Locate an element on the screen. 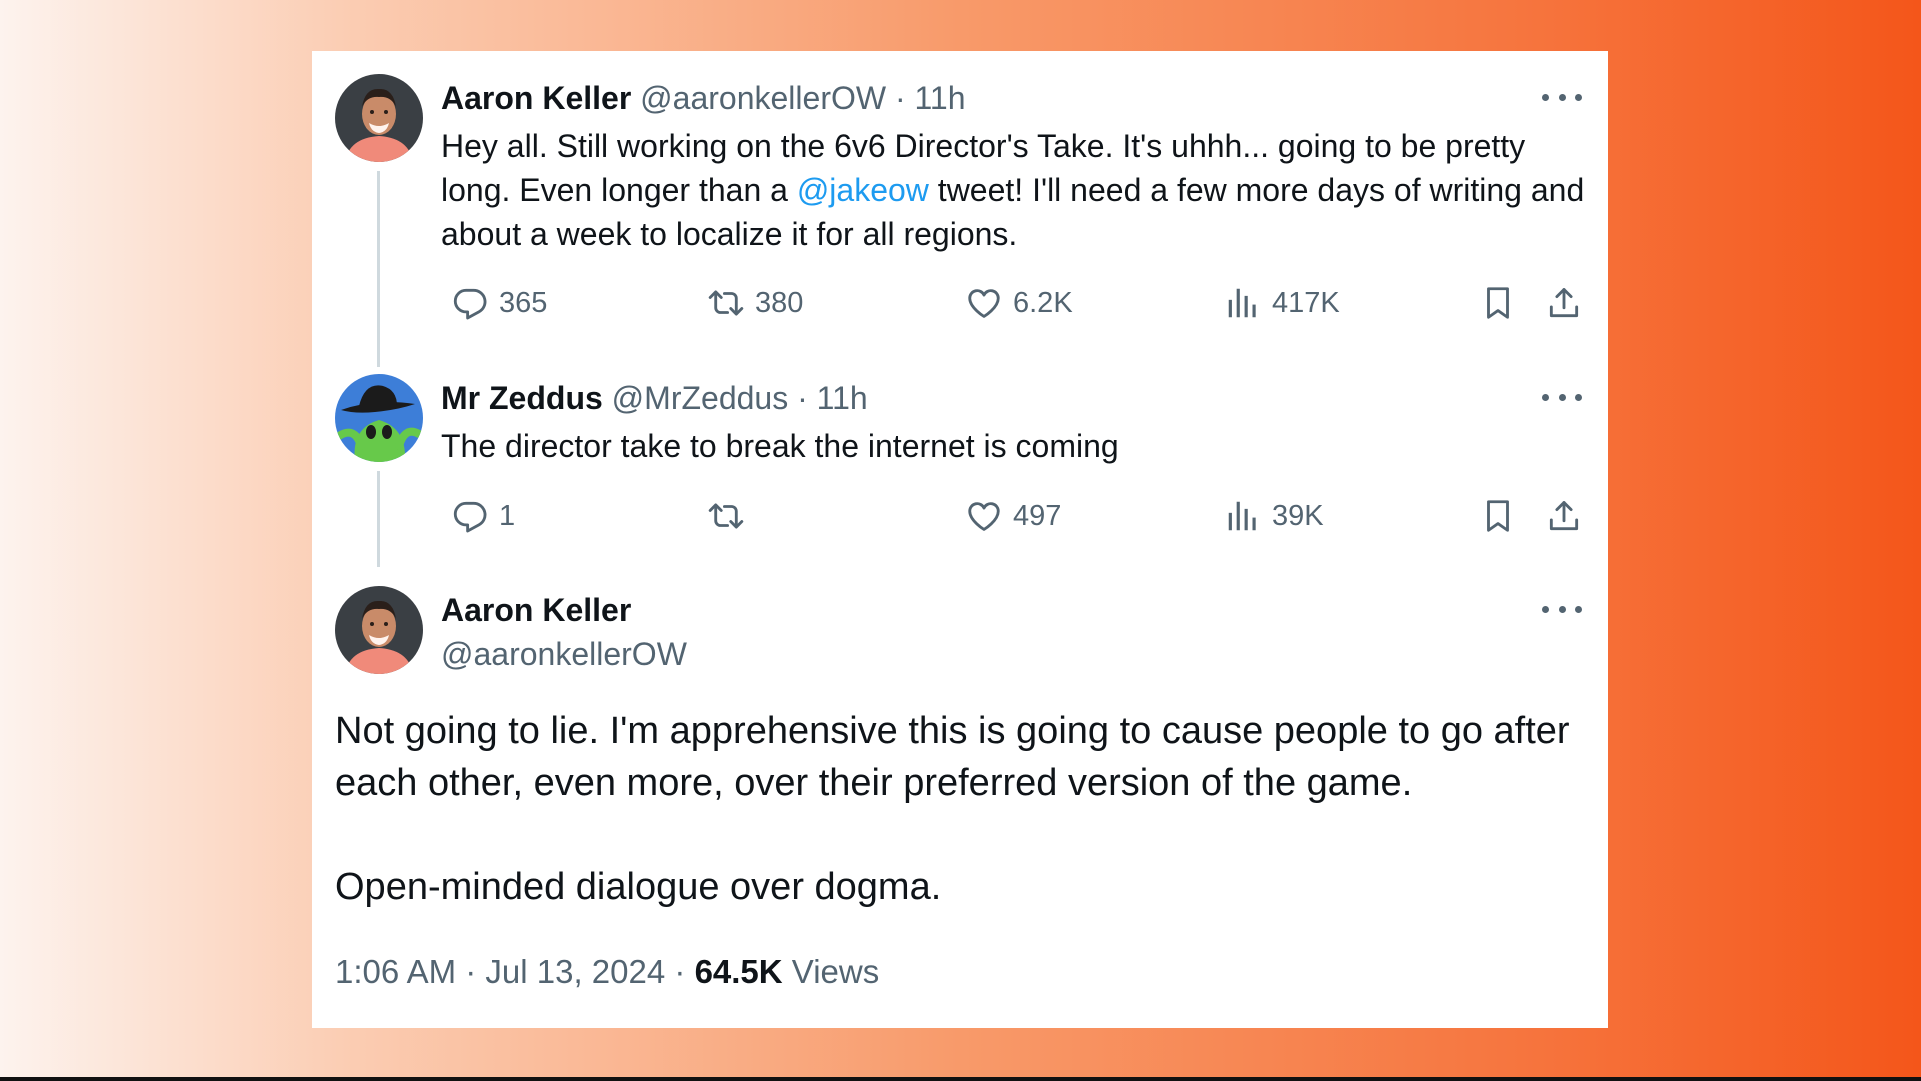 This screenshot has width=1921, height=1081. views-count: 417K is located at coordinates (1306, 302).